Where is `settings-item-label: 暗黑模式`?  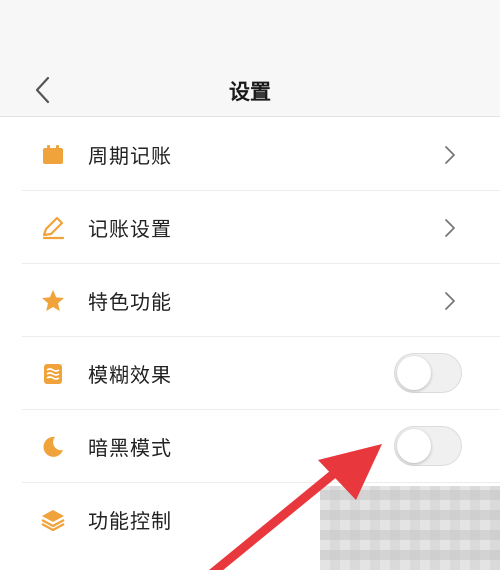 settings-item-label: 暗黑模式 is located at coordinates (130, 448).